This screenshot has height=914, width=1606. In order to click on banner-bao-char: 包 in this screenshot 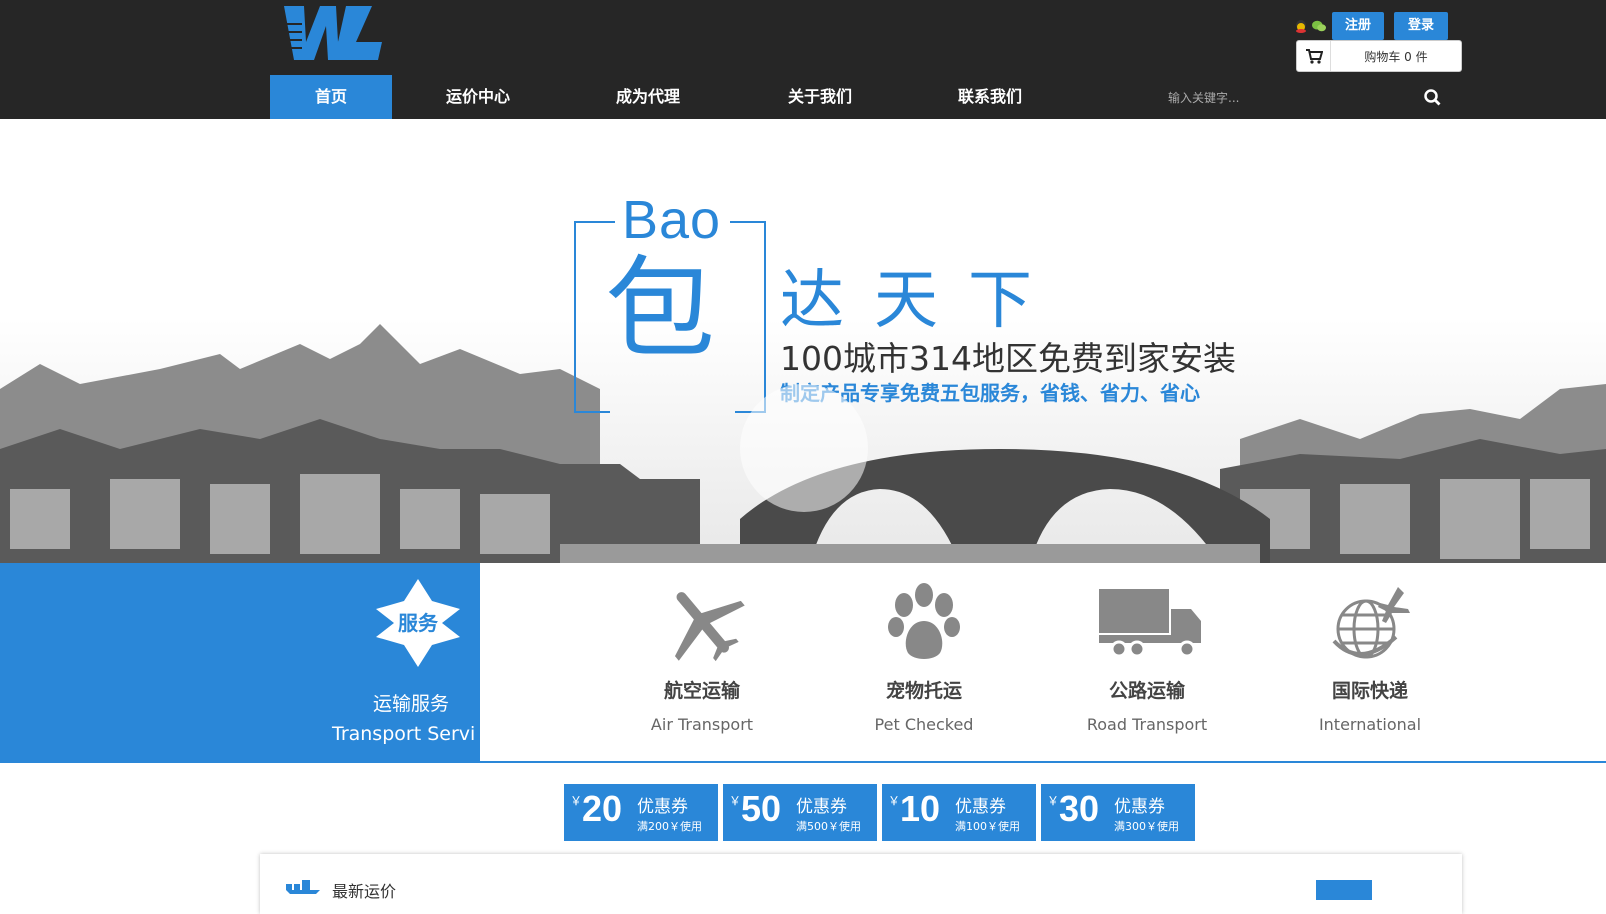, I will do `click(660, 309)`.